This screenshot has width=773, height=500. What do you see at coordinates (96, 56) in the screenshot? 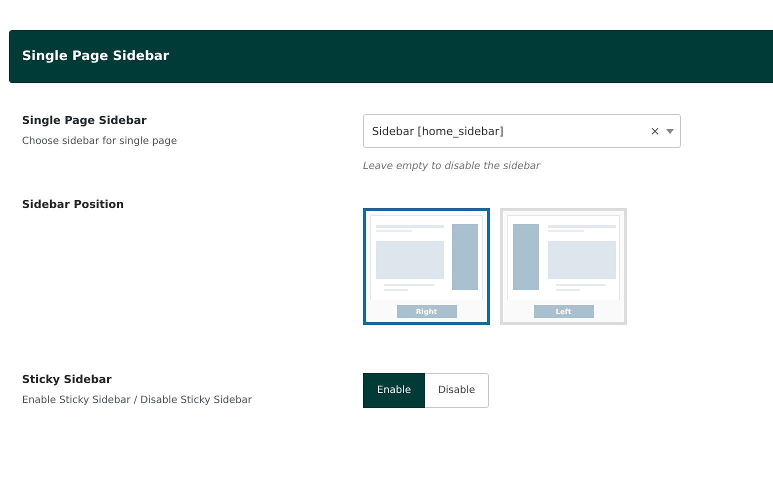
I see `section-title: Single Page Sidebar` at bounding box center [96, 56].